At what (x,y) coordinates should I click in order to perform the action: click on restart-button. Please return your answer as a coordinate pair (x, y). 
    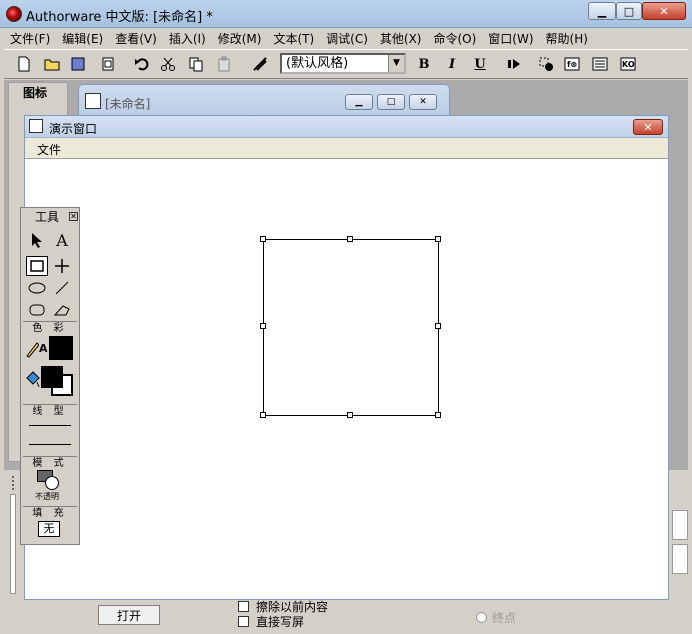
    Looking at the image, I should click on (514, 64).